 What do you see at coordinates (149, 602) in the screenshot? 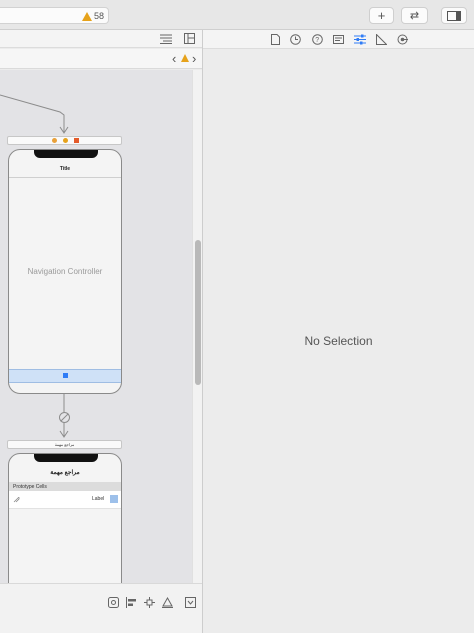
I see `add-constraints-icon` at bounding box center [149, 602].